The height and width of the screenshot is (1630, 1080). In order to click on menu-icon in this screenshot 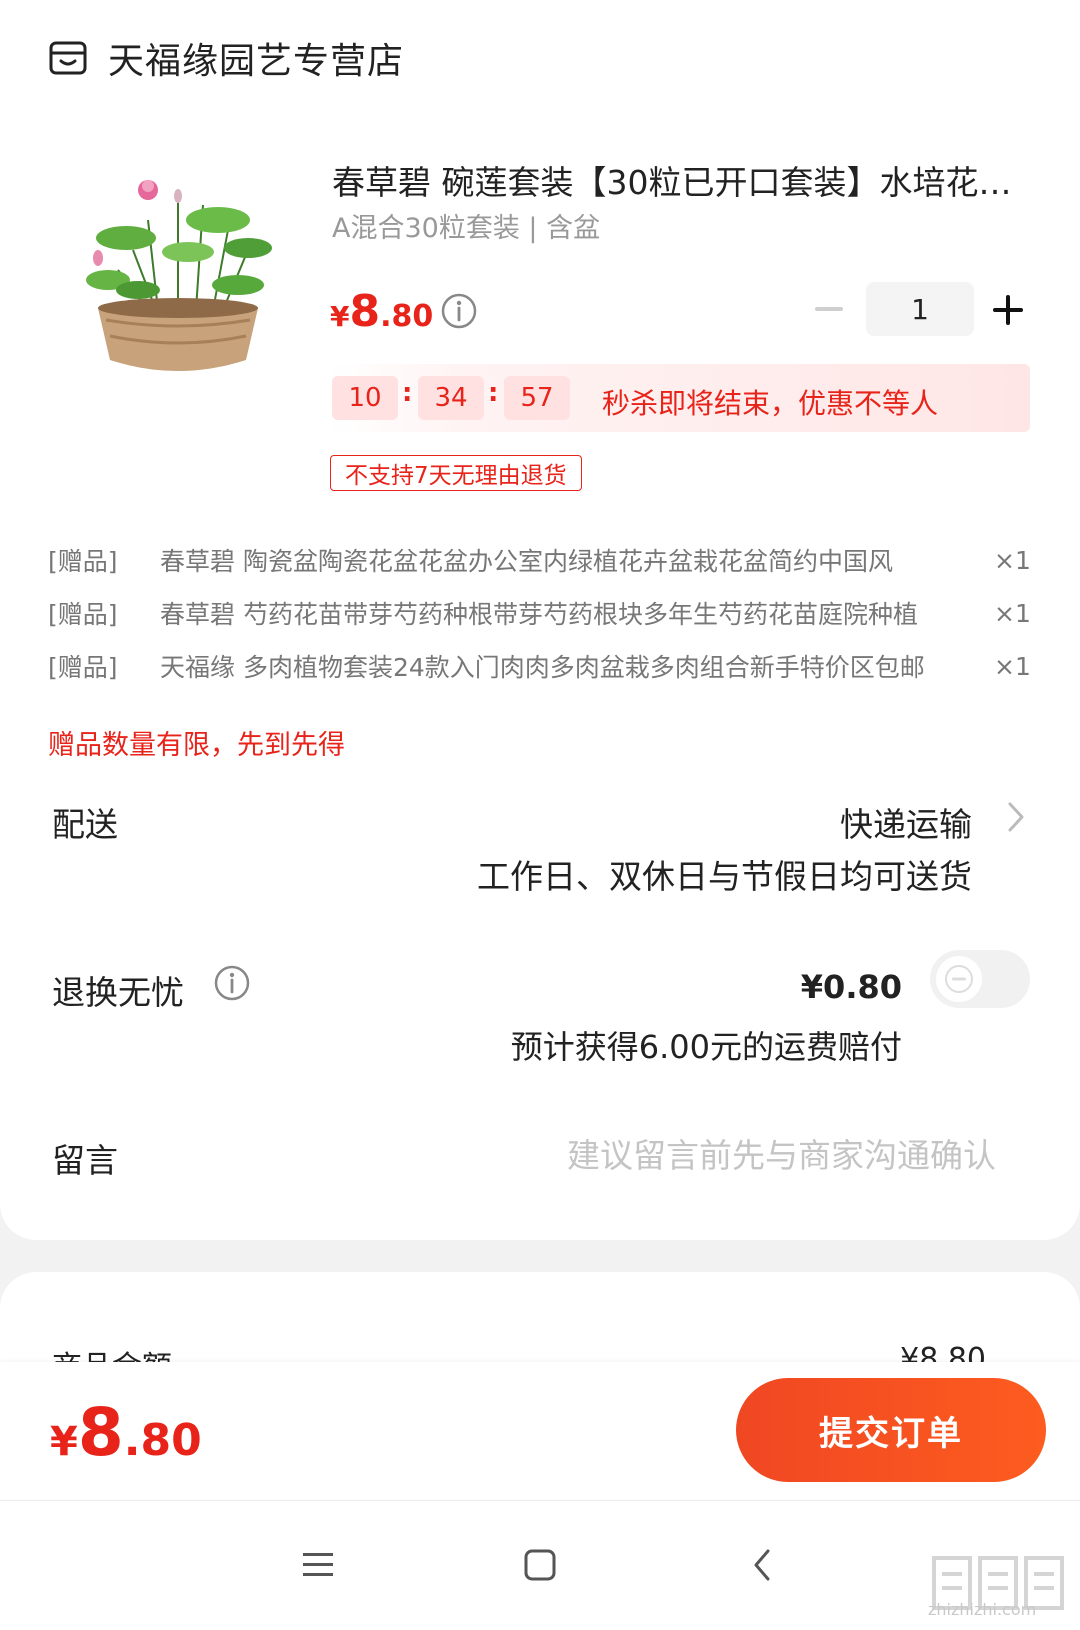, I will do `click(318, 1564)`.